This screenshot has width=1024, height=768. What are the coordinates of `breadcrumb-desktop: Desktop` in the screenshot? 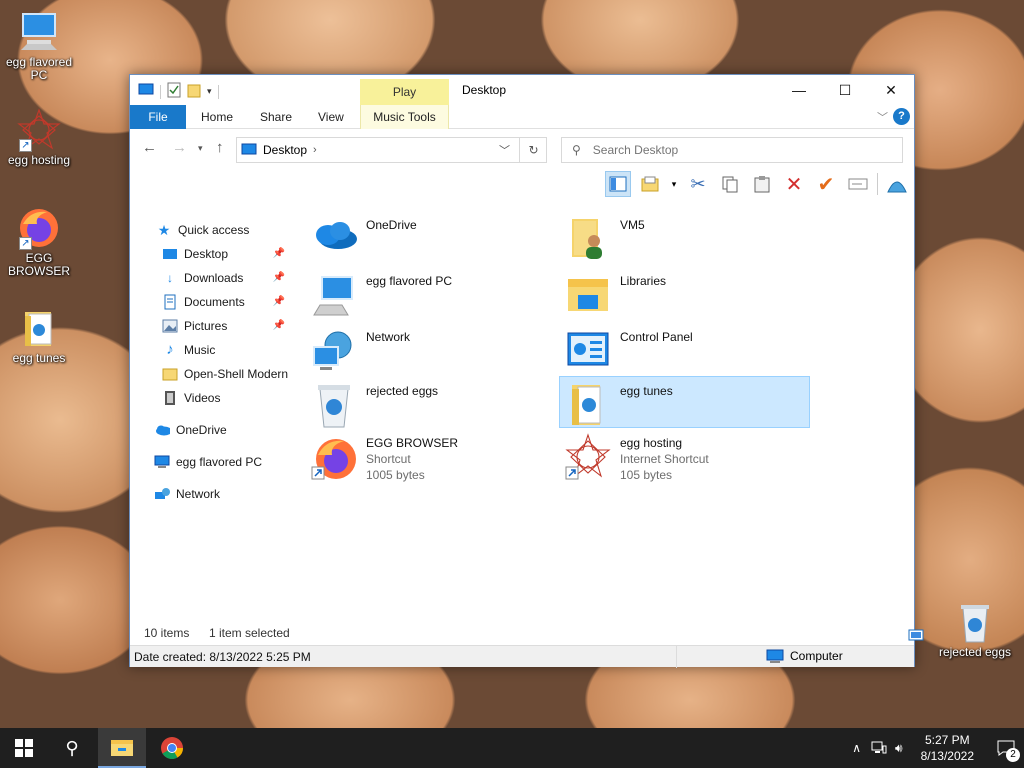 It's located at (285, 150).